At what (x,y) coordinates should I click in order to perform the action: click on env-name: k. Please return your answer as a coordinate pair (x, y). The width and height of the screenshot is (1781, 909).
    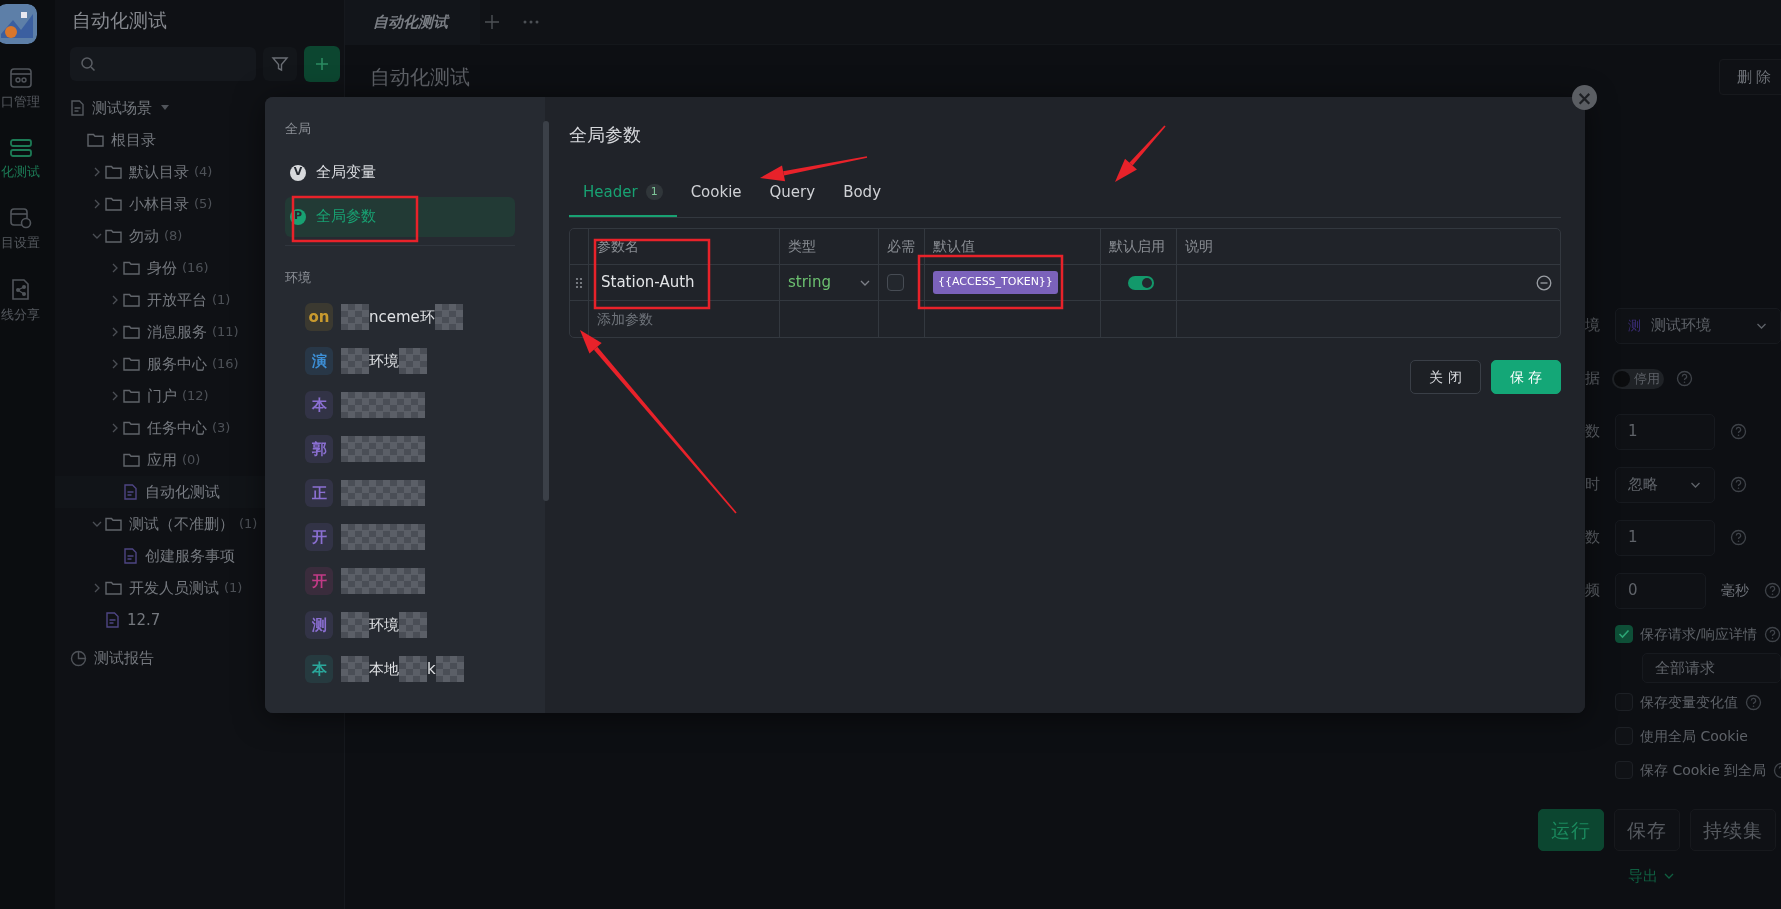
    Looking at the image, I should click on (431, 669).